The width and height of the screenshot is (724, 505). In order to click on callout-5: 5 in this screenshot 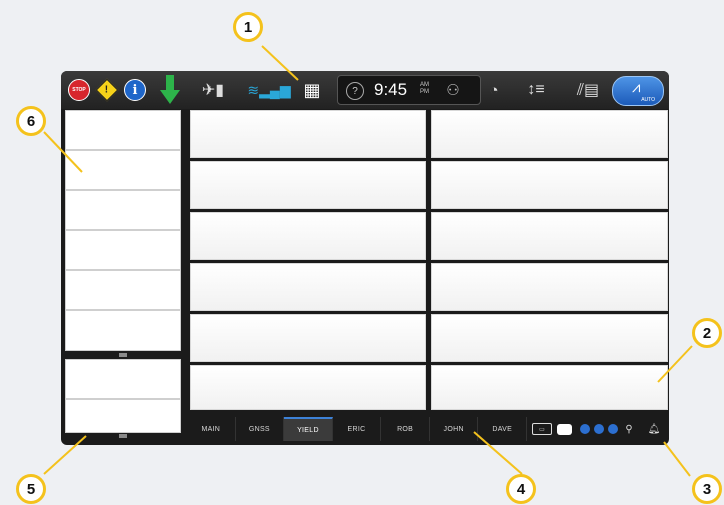, I will do `click(31, 489)`.